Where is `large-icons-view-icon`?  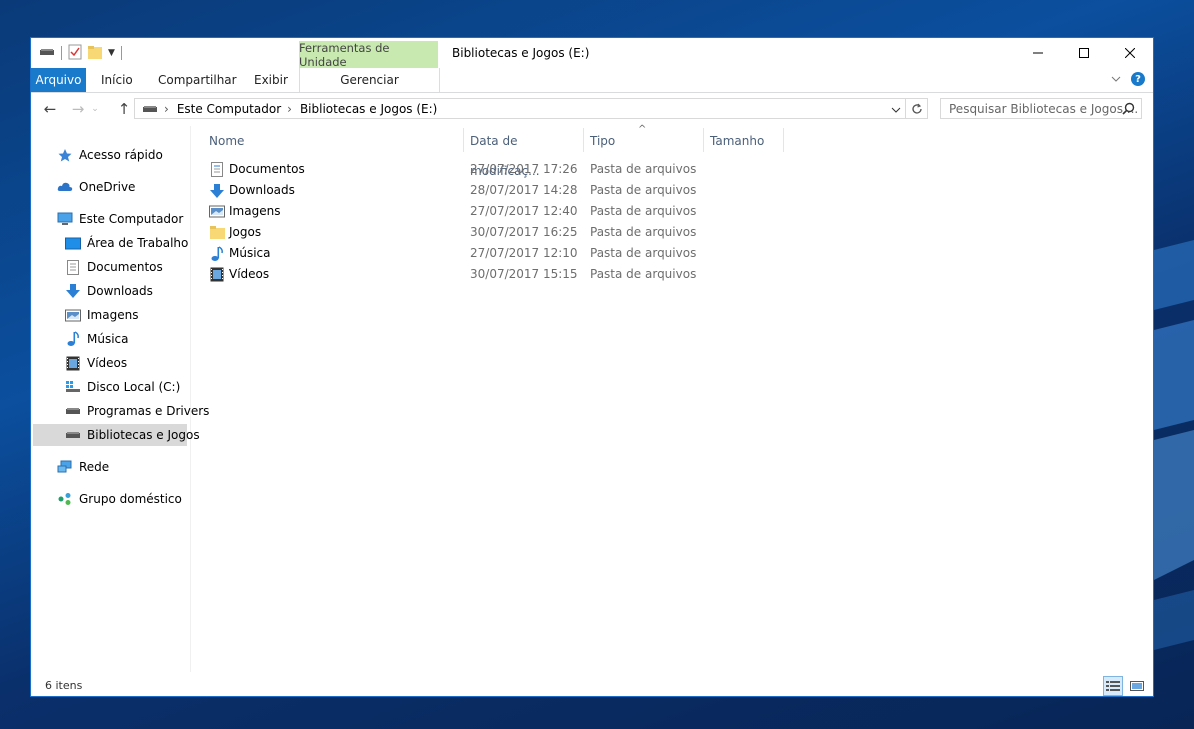
large-icons-view-icon is located at coordinates (1137, 686).